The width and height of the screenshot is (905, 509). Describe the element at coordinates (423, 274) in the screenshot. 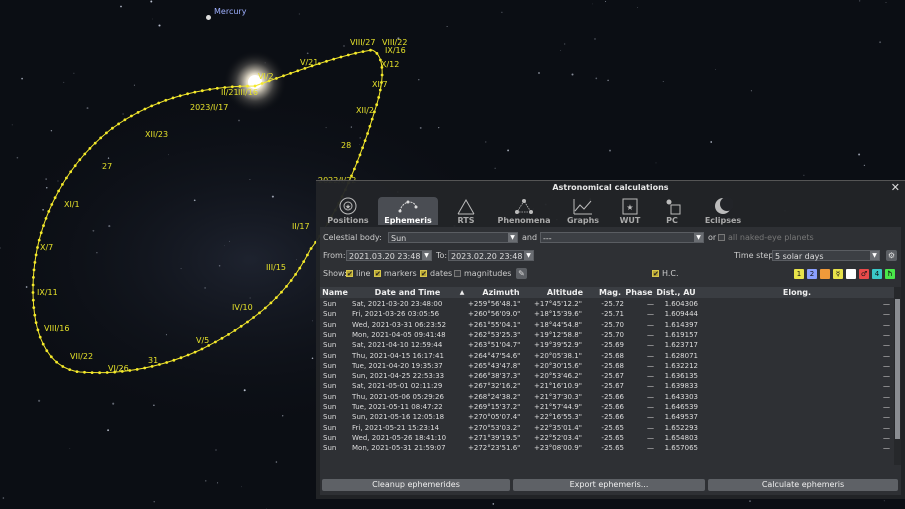

I see `dates-checkbox` at that location.